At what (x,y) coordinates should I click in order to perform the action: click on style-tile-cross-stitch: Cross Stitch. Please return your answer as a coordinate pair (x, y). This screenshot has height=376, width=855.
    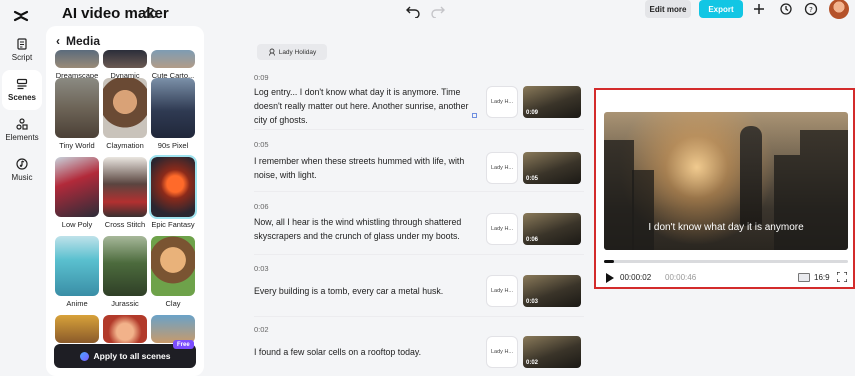
    Looking at the image, I should click on (125, 193).